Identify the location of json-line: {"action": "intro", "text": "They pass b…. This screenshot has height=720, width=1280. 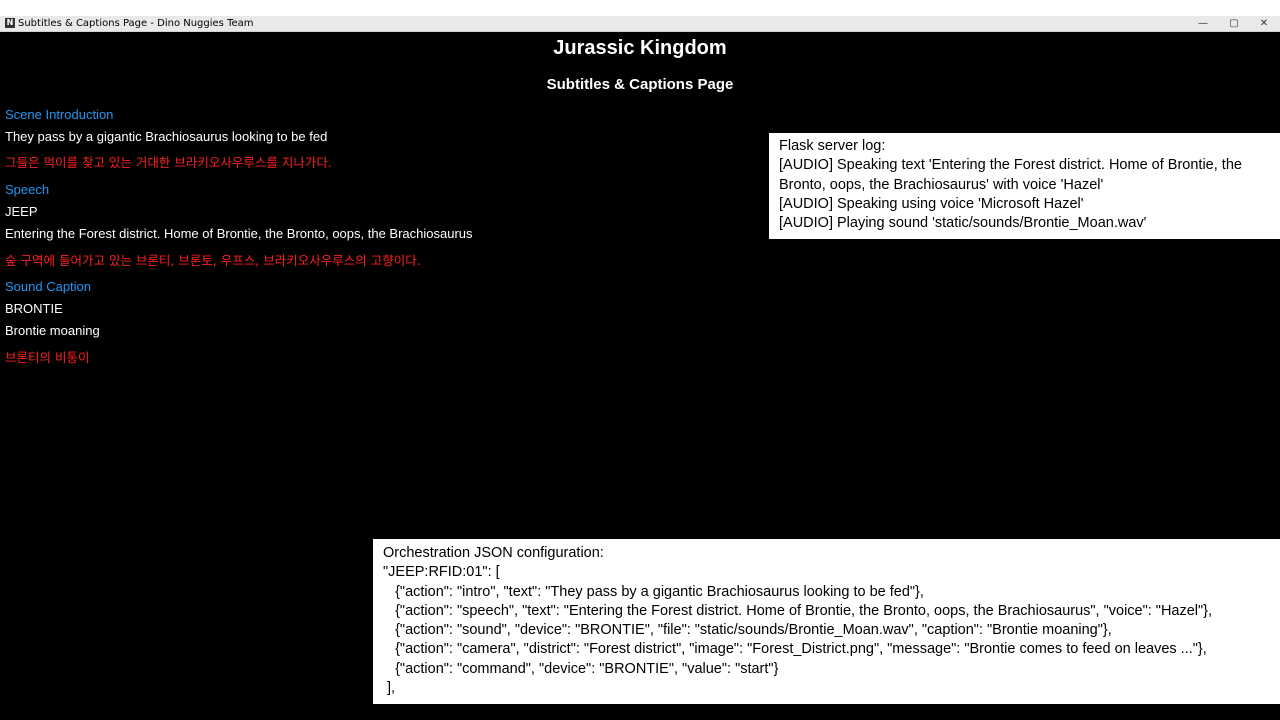
(653, 591).